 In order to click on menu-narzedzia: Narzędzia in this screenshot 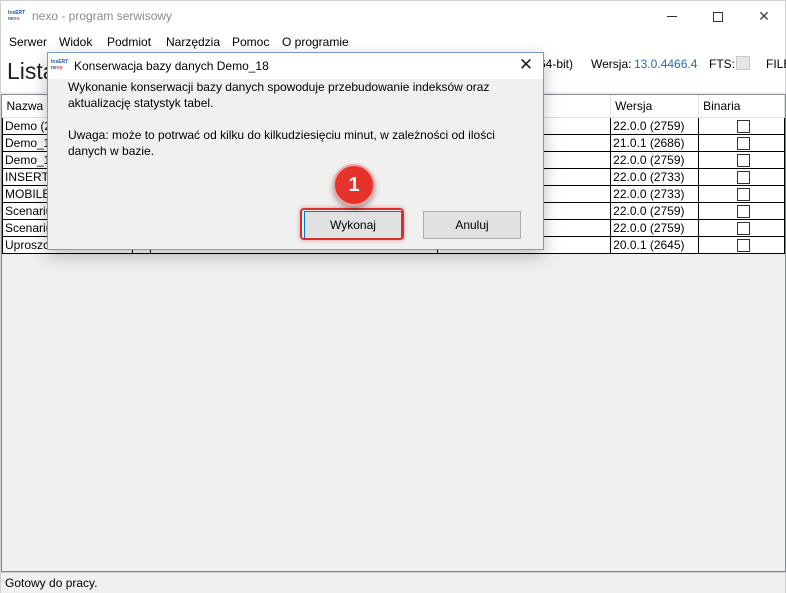, I will do `click(193, 42)`.